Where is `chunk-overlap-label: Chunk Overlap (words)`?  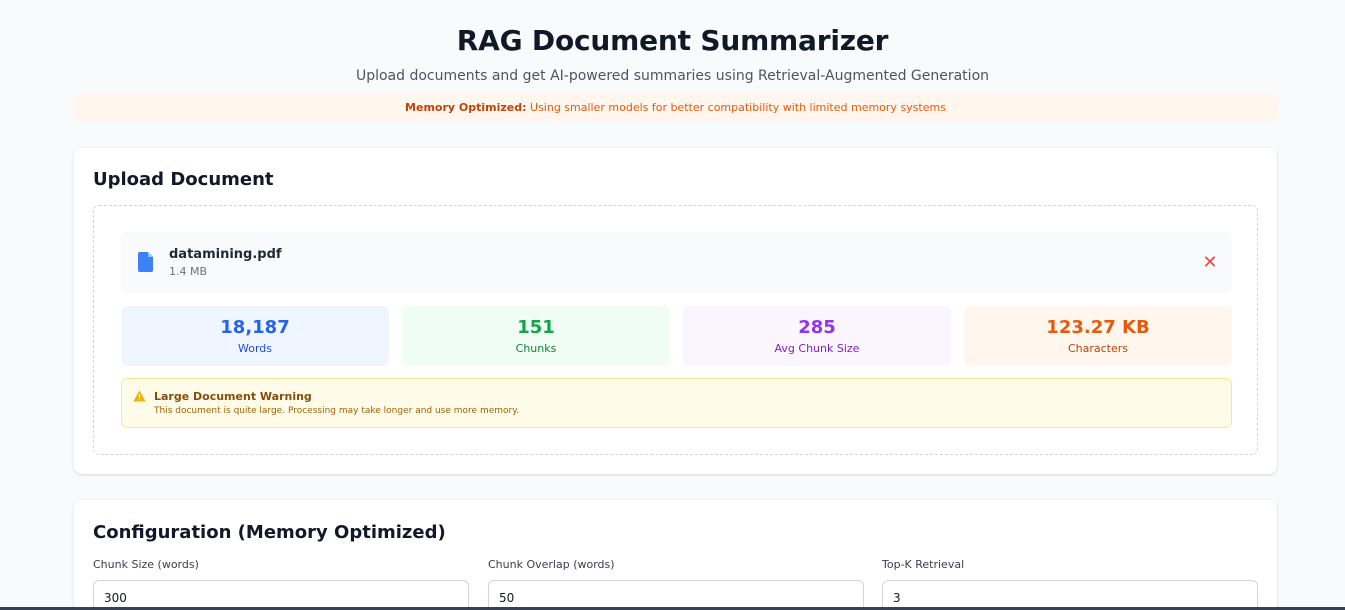 chunk-overlap-label: Chunk Overlap (words) is located at coordinates (551, 564).